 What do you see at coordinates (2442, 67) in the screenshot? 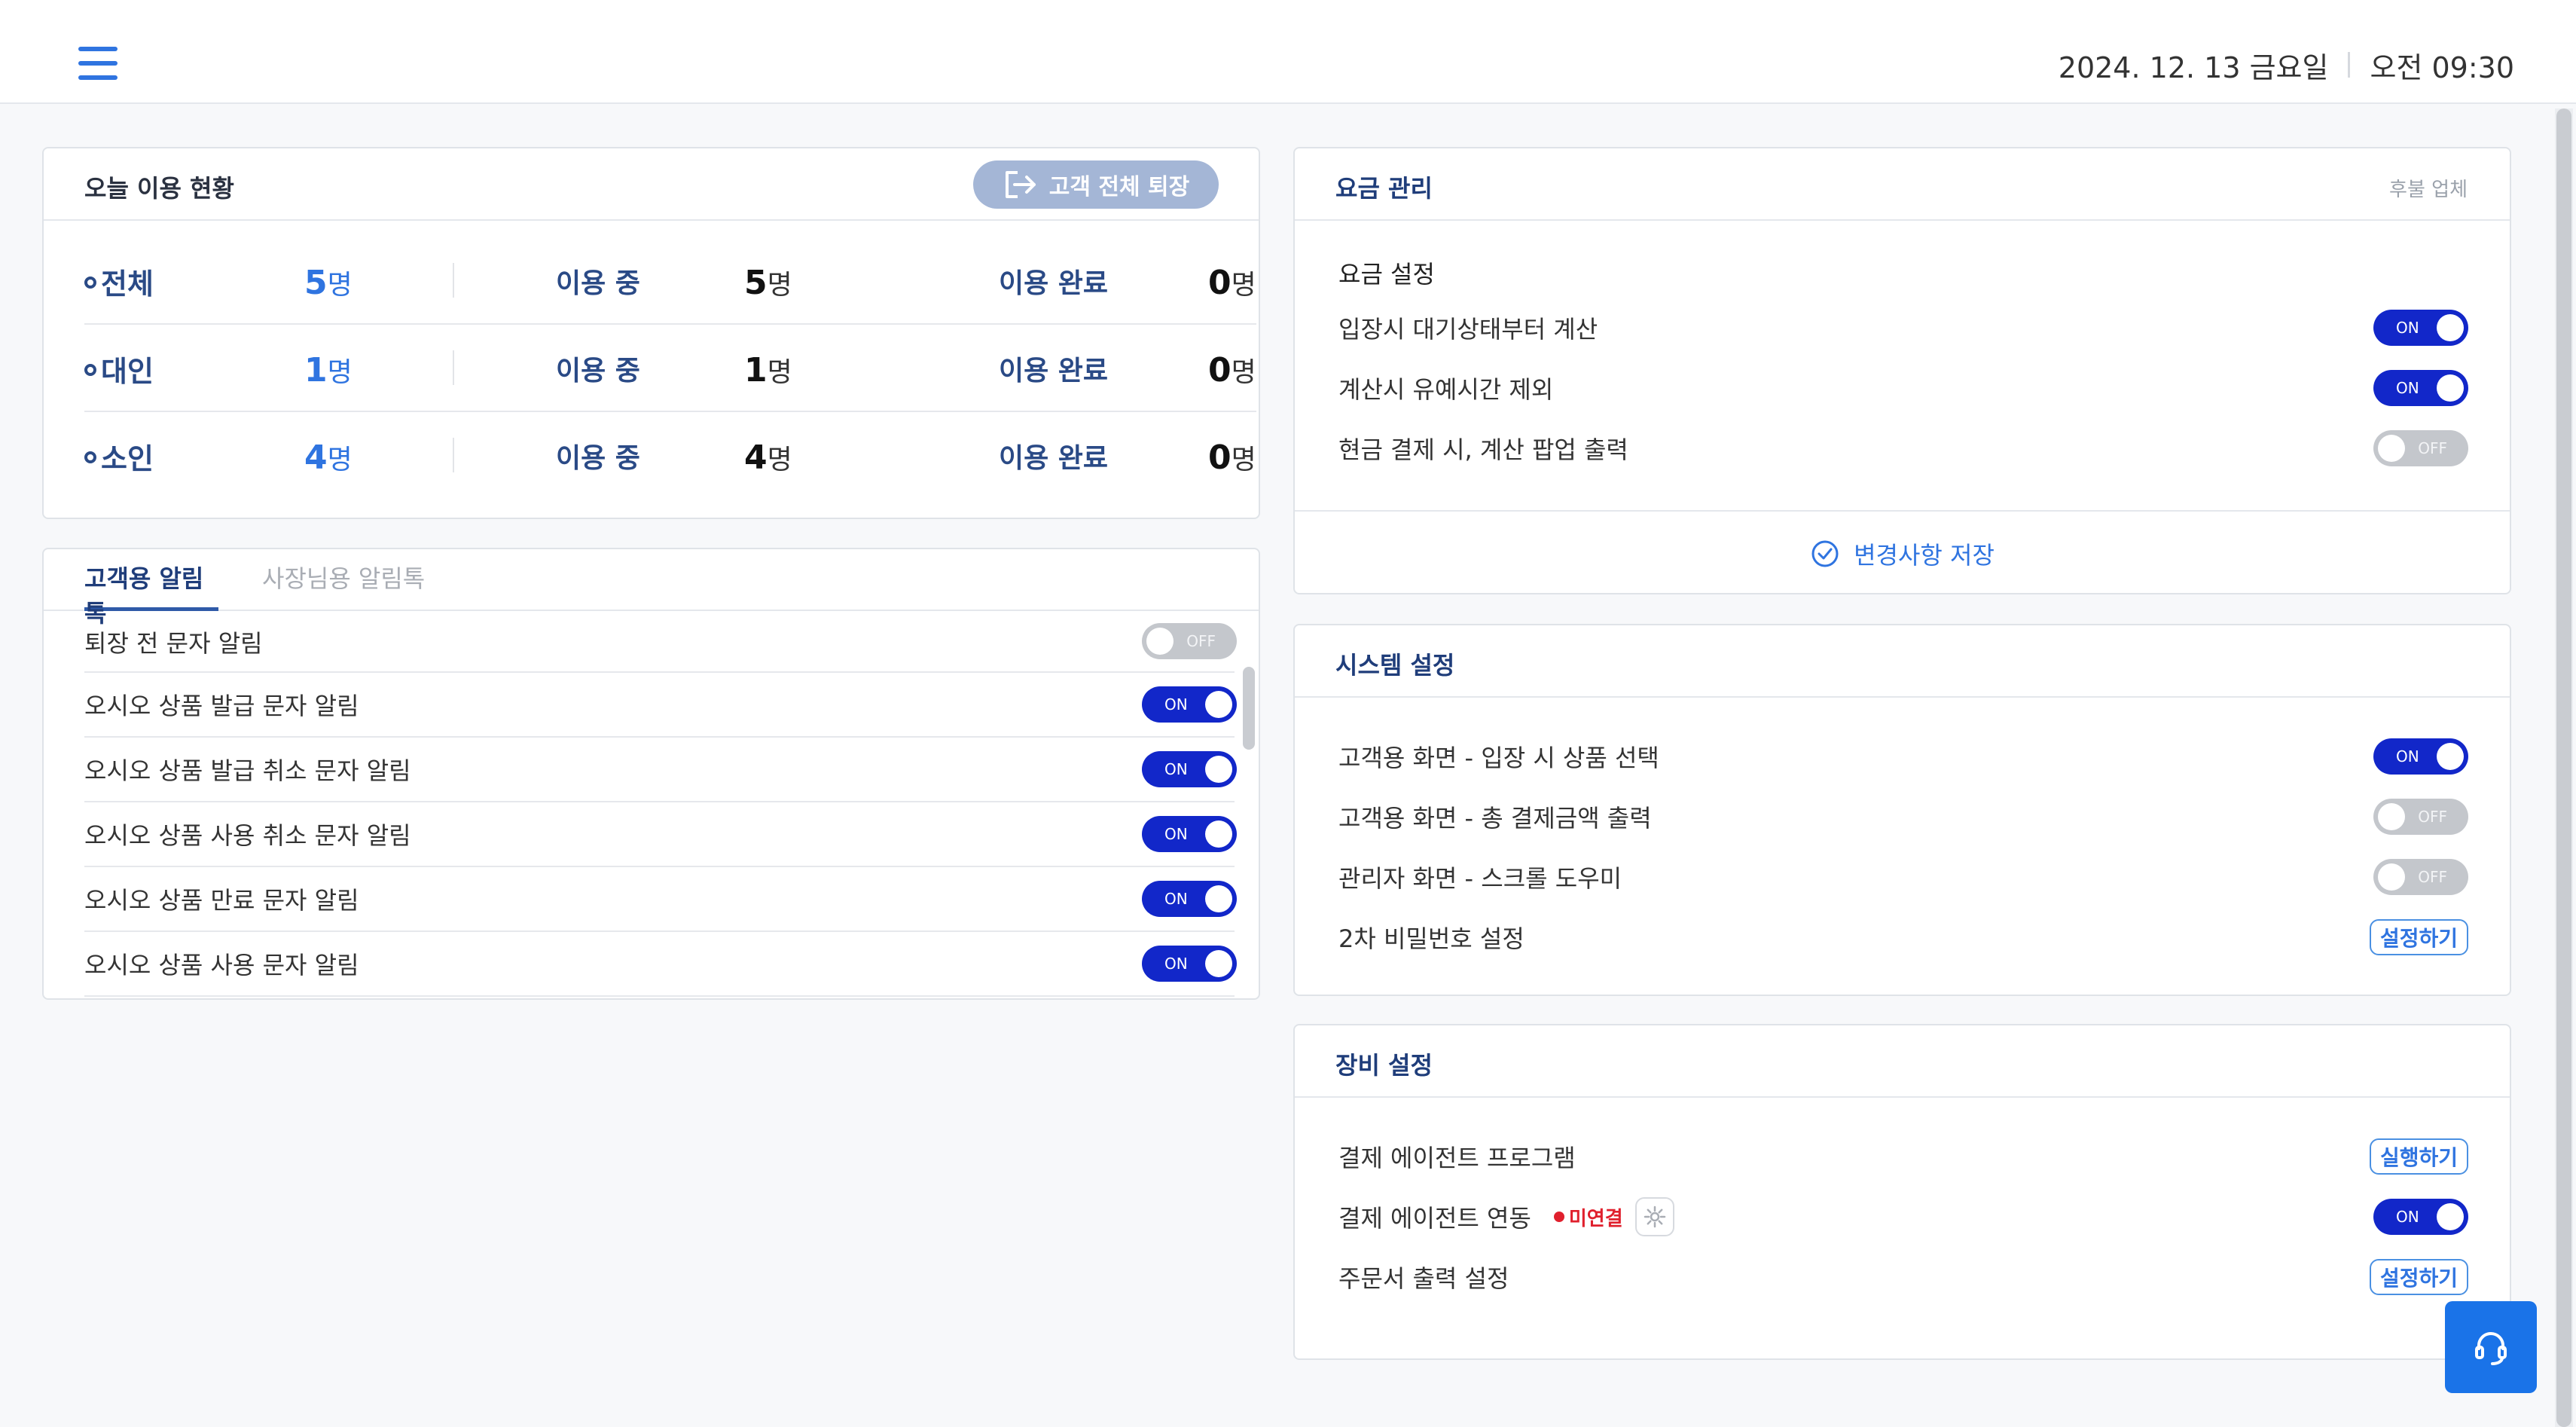
I see `current-time: 오전 09:30` at bounding box center [2442, 67].